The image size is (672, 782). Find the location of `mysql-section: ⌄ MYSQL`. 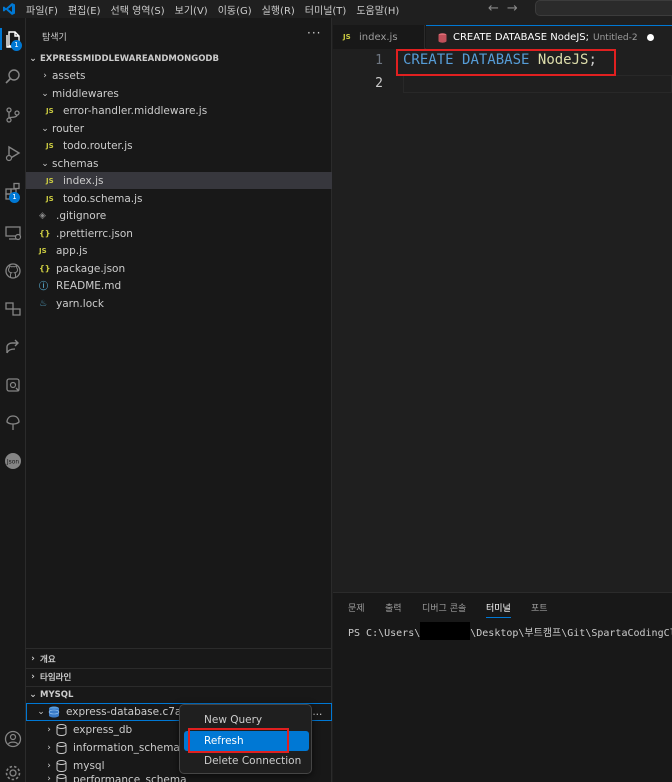

mysql-section: ⌄ MYSQL is located at coordinates (179, 694).